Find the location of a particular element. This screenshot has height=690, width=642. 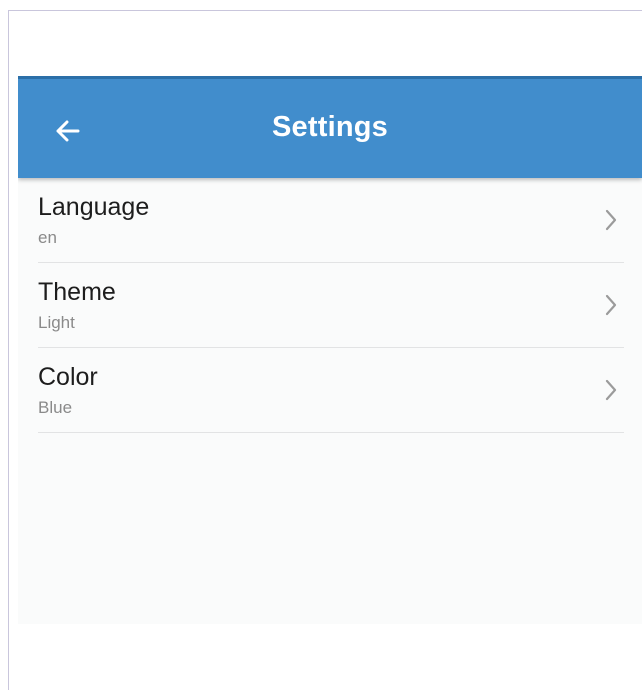

settings-item-value: Blue is located at coordinates (55, 407).